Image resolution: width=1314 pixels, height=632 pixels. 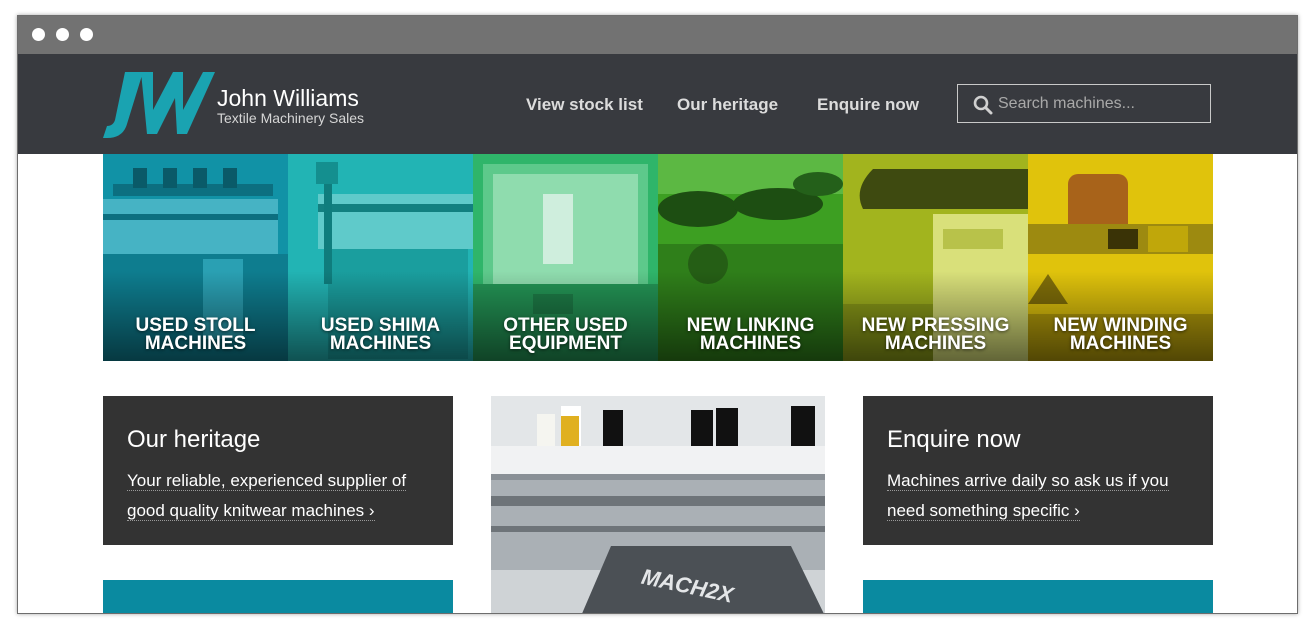 I want to click on window-minimize-dot, so click(x=62, y=34).